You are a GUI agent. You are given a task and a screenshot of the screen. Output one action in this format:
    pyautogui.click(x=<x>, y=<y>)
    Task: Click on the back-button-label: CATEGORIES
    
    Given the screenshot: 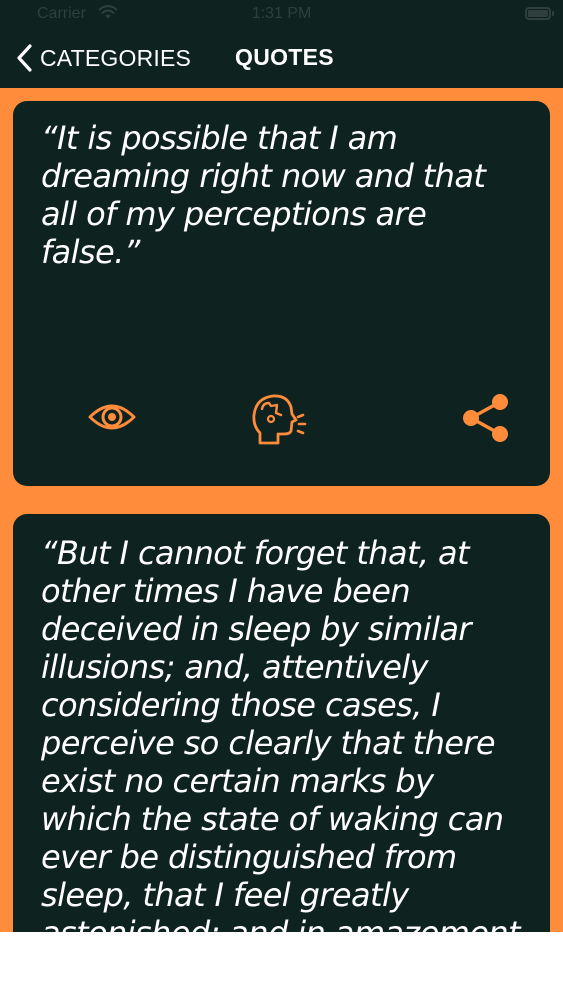 What is the action you would take?
    pyautogui.click(x=116, y=57)
    